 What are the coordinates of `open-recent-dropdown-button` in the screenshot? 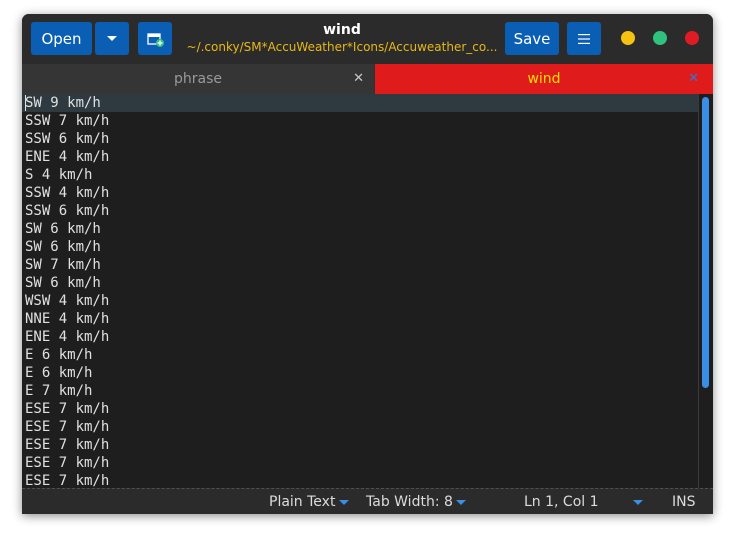 It's located at (112, 38).